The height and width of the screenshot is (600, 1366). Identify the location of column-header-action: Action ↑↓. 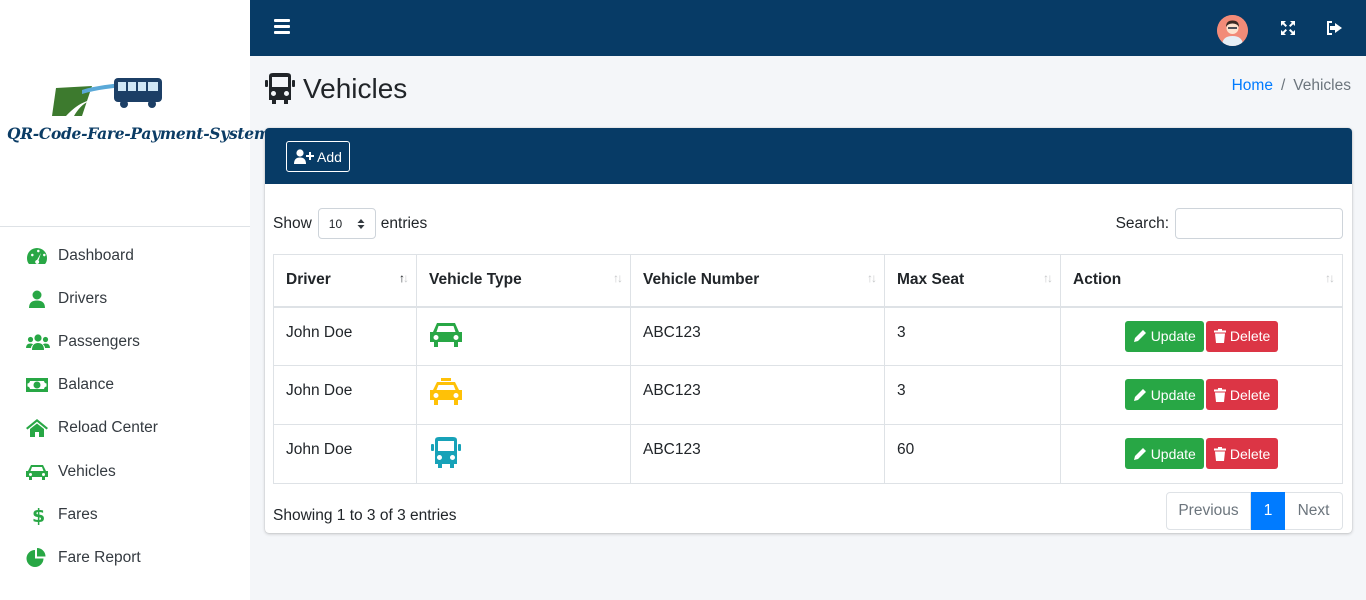
(1201, 281).